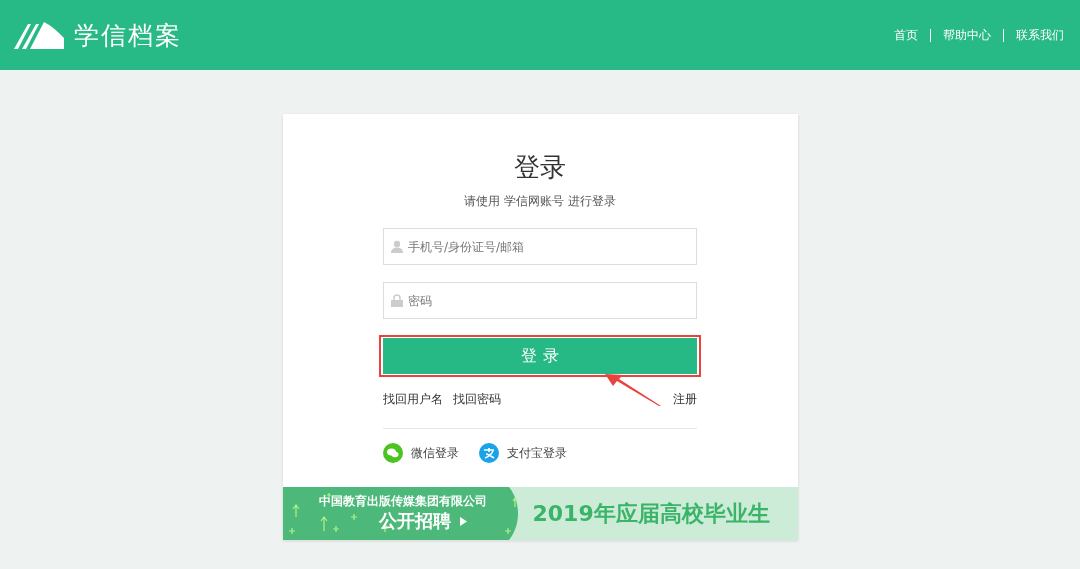 This screenshot has width=1080, height=569. Describe the element at coordinates (463, 521) in the screenshot. I see `play-icon` at that location.